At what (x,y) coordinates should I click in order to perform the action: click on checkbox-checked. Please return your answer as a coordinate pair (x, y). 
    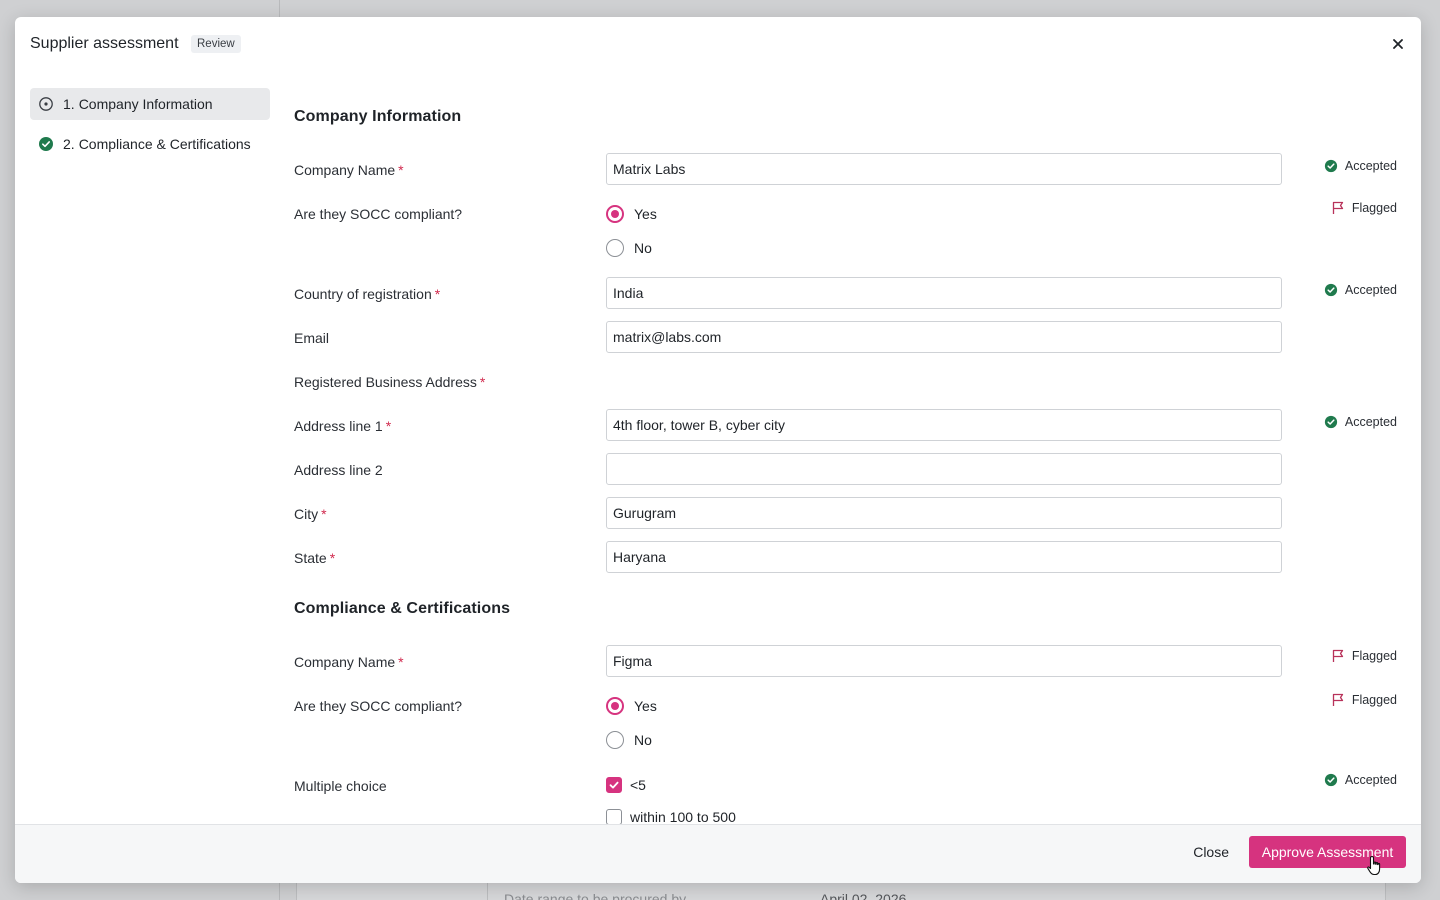
    Looking at the image, I should click on (614, 785).